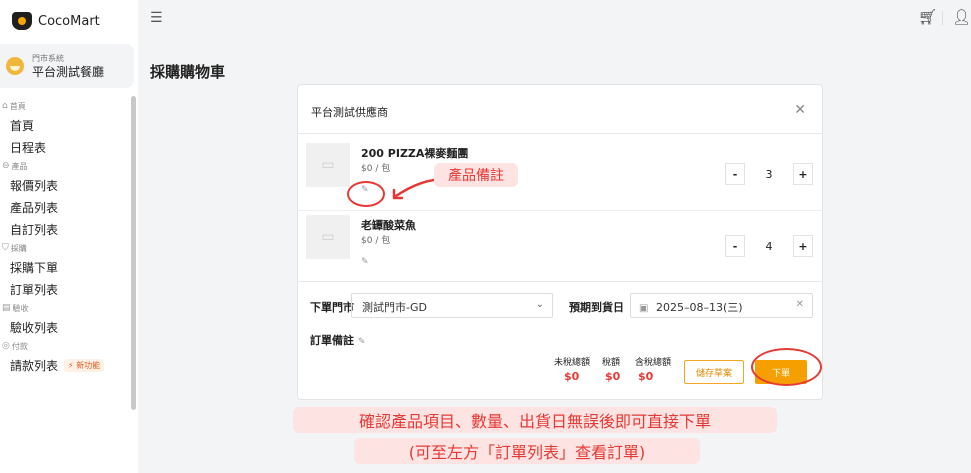 The image size is (971, 473). I want to click on store-select-value: 測試門市-GD, so click(394, 307).